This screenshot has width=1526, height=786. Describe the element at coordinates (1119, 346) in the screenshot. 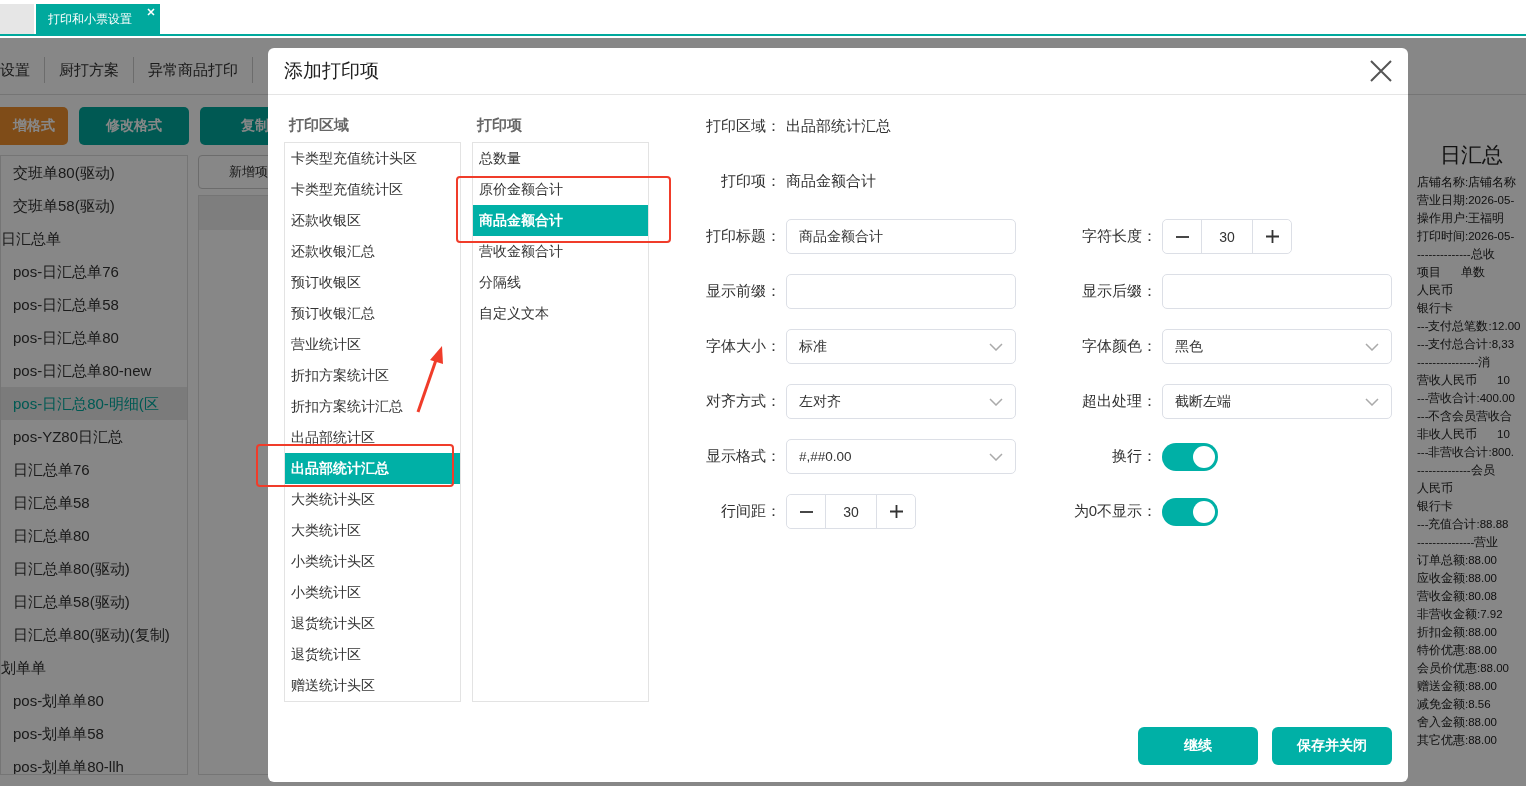

I see `field-label: 字体颜色：` at that location.